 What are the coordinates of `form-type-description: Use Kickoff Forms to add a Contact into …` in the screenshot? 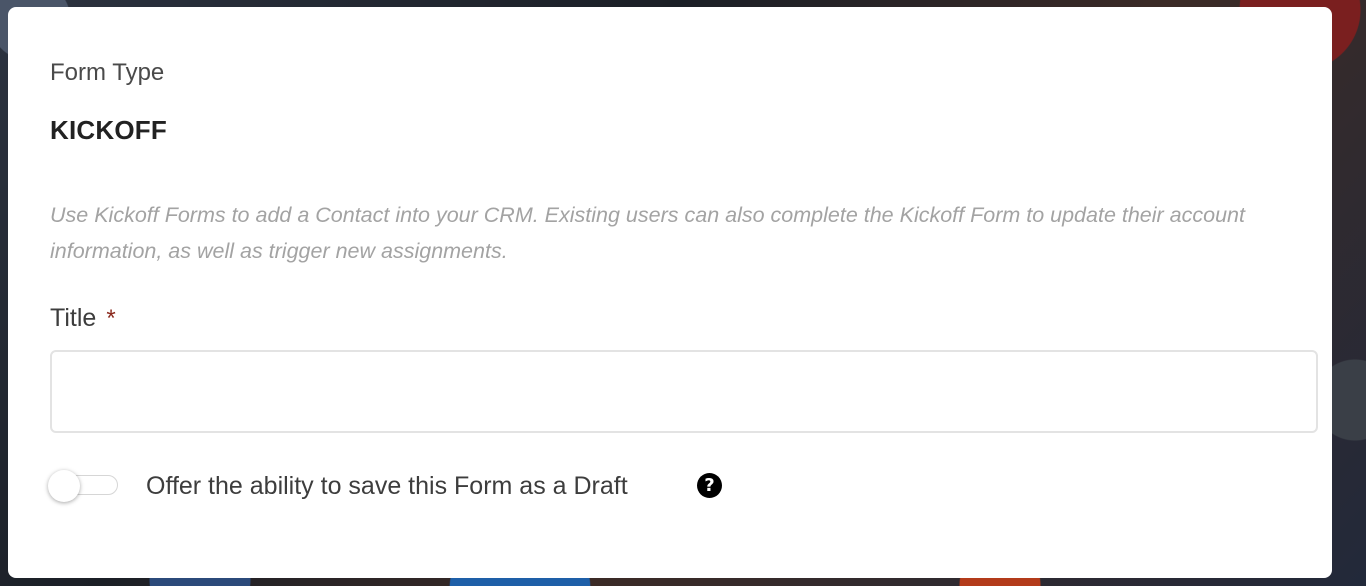 It's located at (647, 233).